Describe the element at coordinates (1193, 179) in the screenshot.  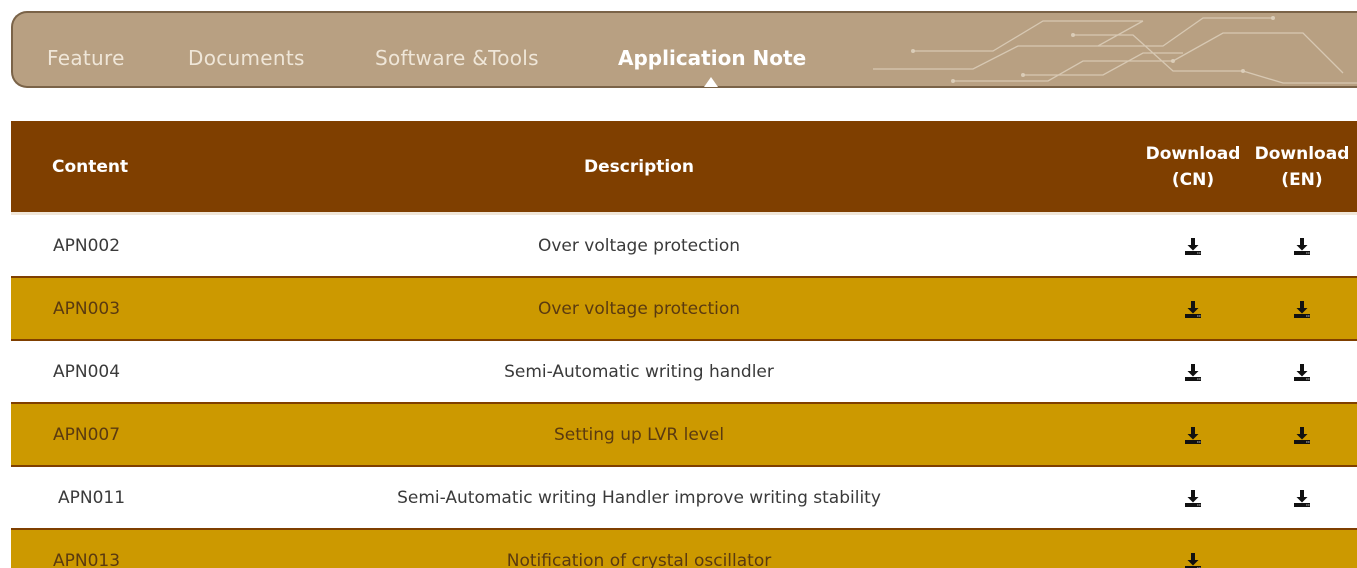
I see `header-download-cn-line2: (CN)` at that location.